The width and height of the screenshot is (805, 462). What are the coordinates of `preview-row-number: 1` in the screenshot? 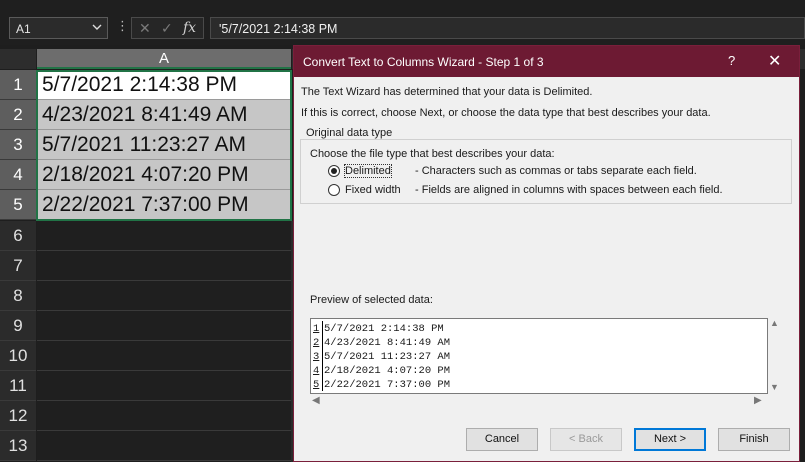 It's located at (316, 329).